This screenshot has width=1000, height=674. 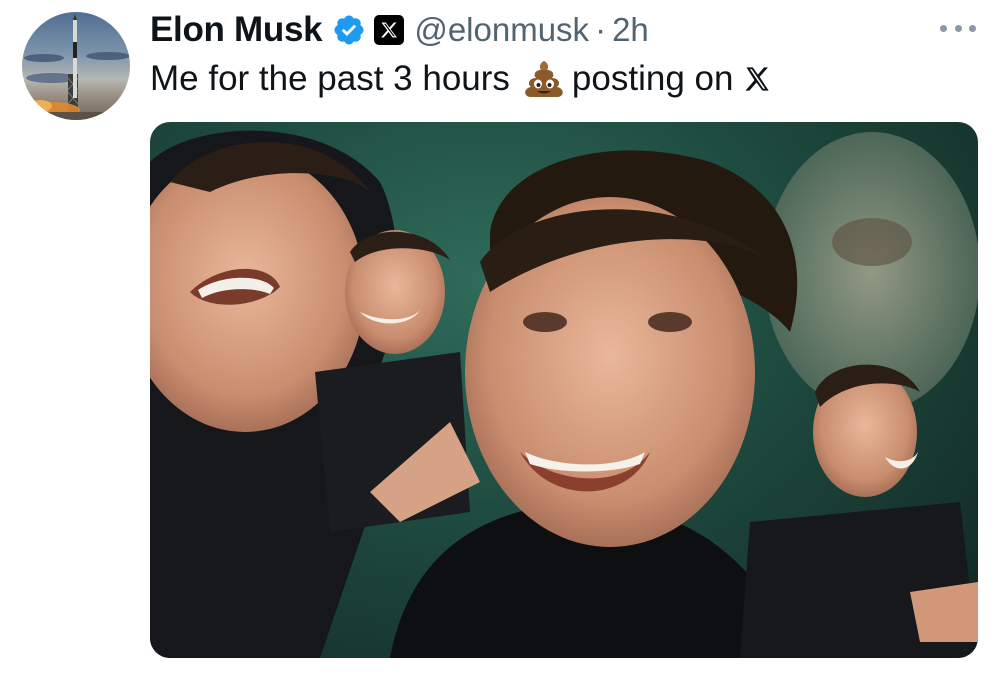 I want to click on more-options-icon, so click(x=958, y=28).